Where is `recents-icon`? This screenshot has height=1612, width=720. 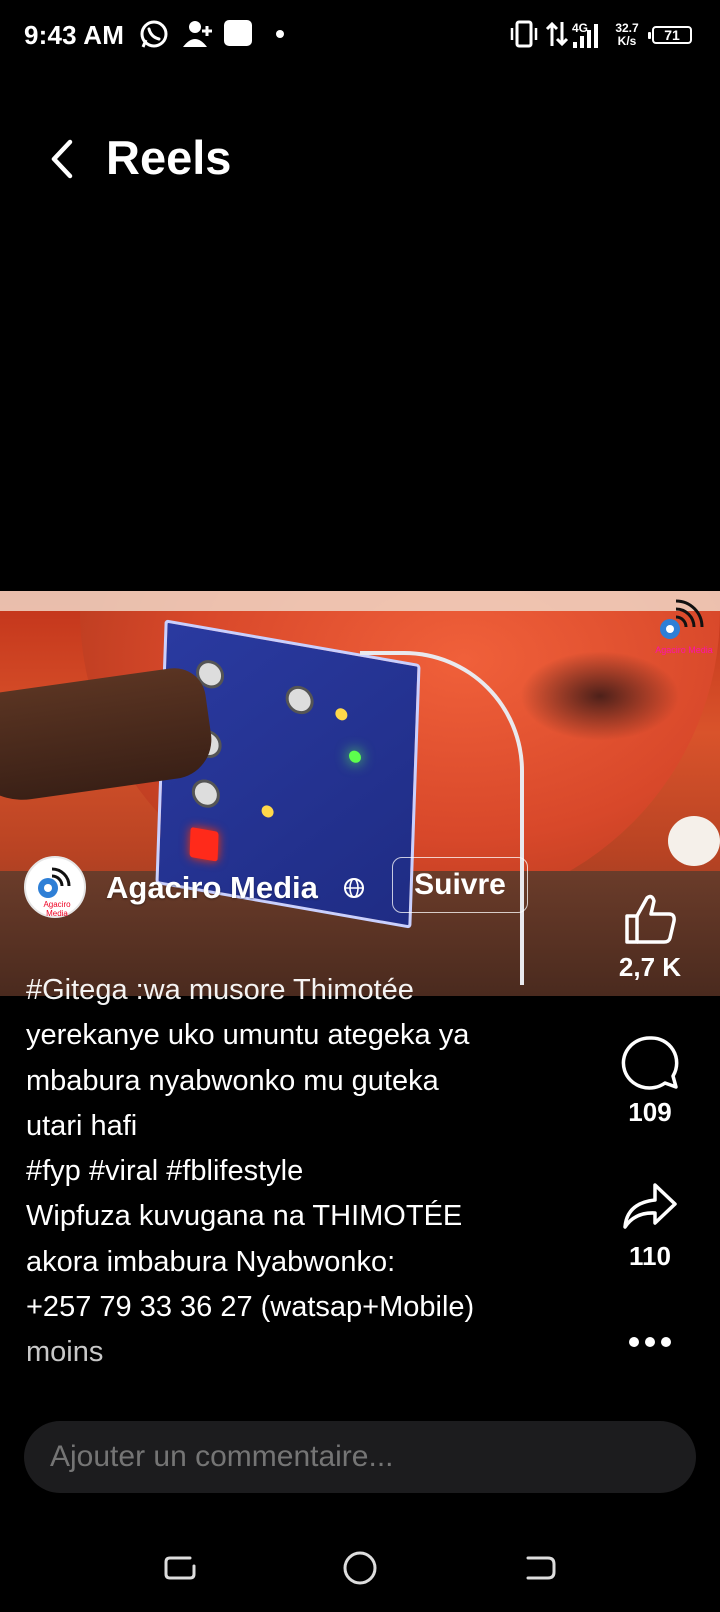 recents-icon is located at coordinates (180, 1568).